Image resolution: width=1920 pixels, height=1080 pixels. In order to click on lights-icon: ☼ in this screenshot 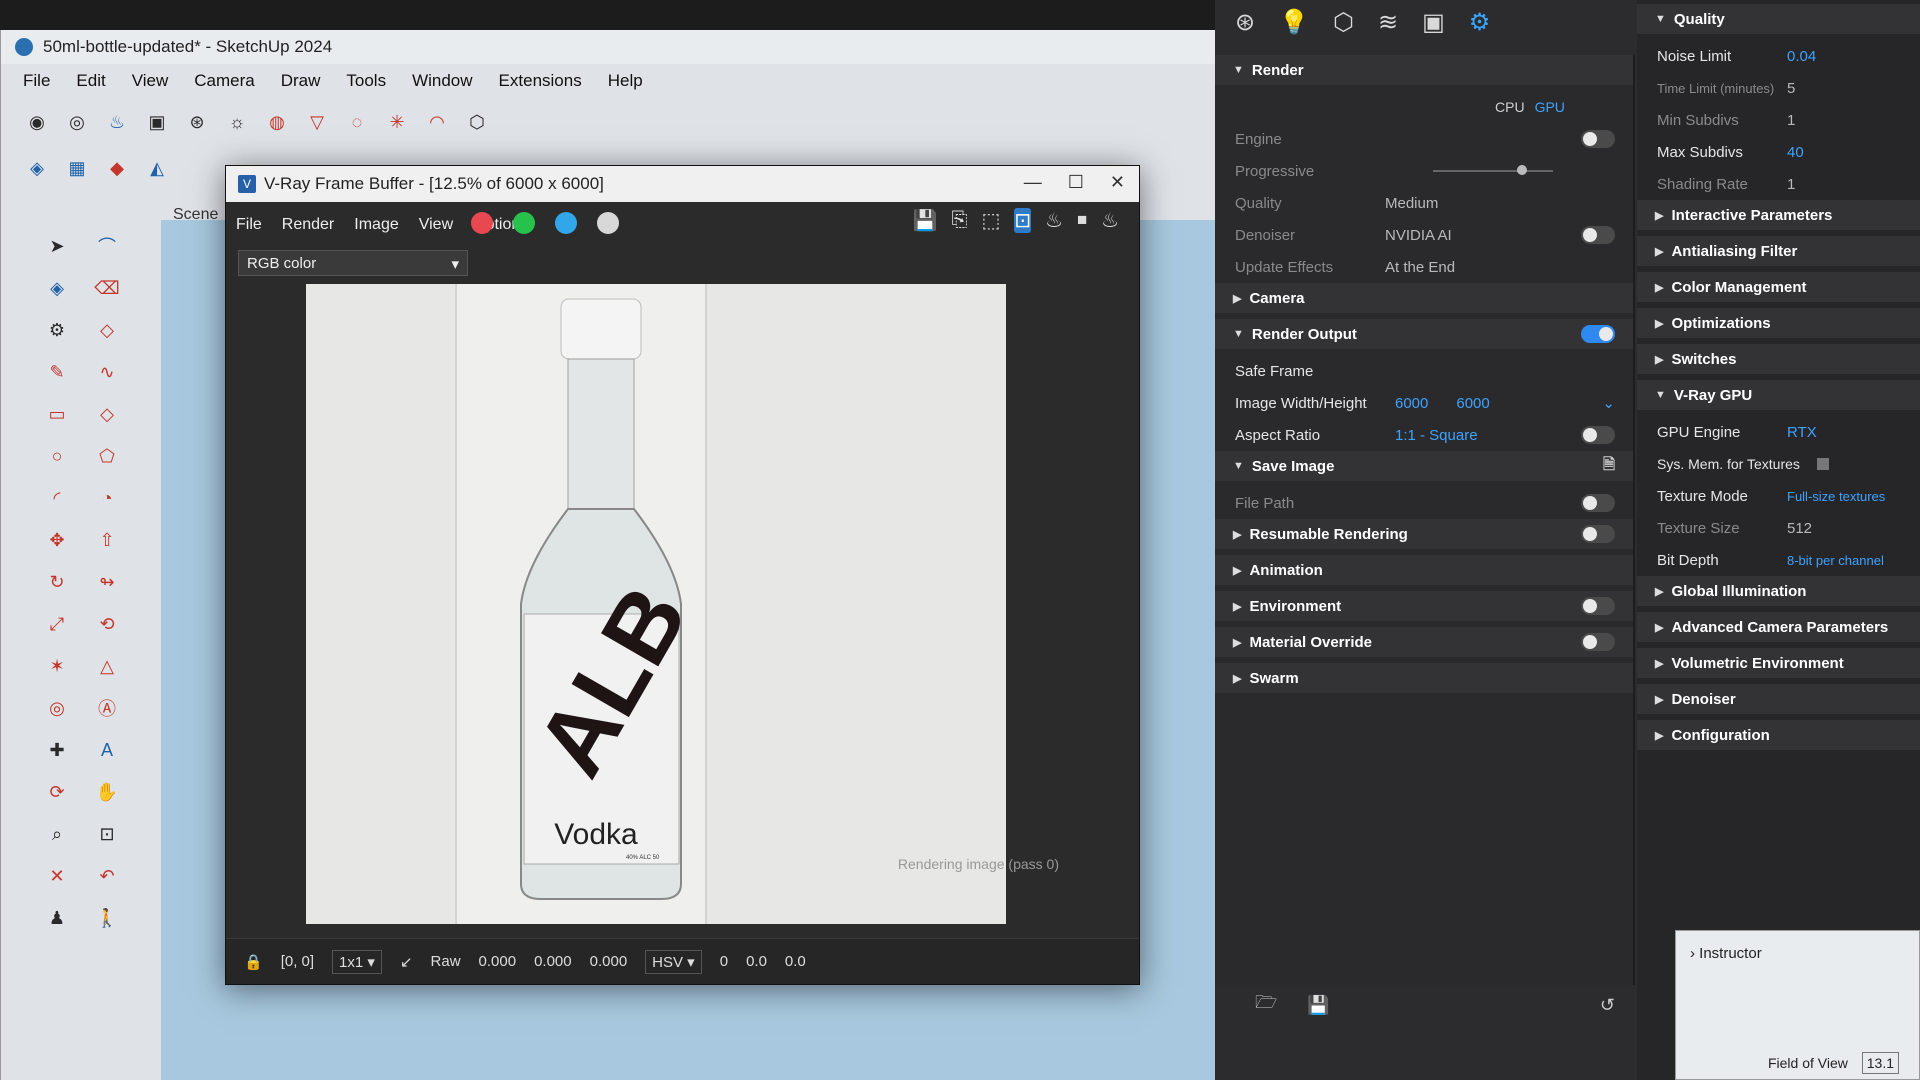, I will do `click(237, 122)`.